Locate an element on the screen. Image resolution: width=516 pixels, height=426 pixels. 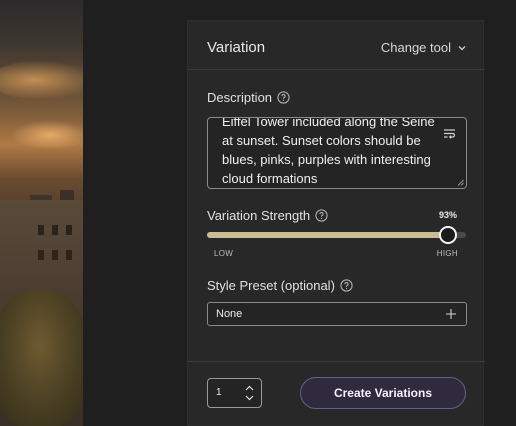
resize-handle-icon is located at coordinates (460, 182).